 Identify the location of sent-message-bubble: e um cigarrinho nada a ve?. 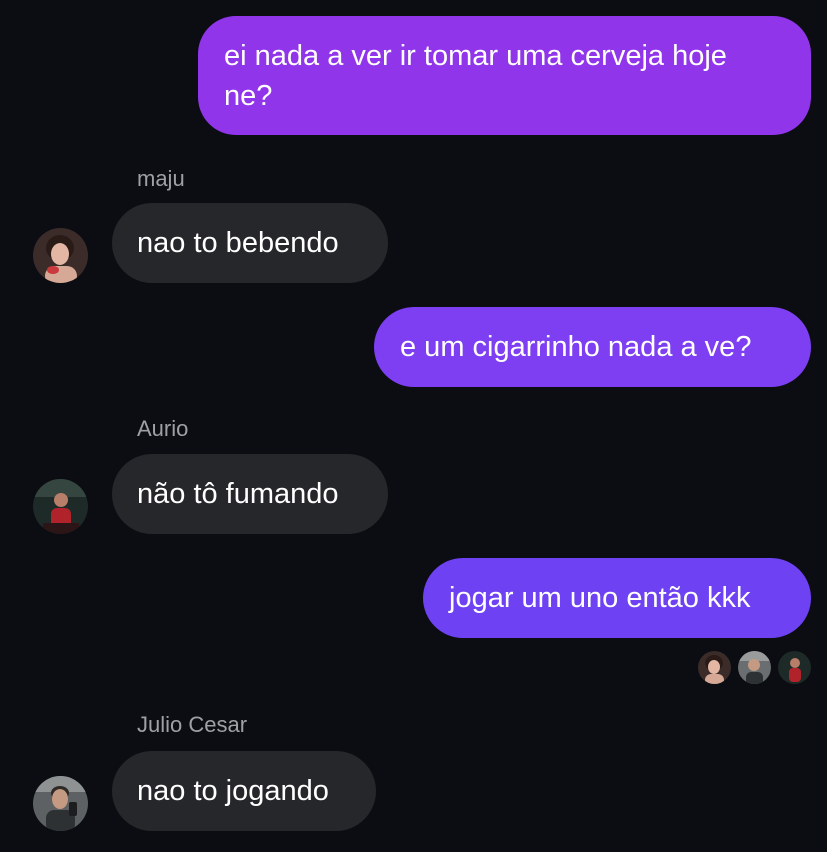
(592, 347).